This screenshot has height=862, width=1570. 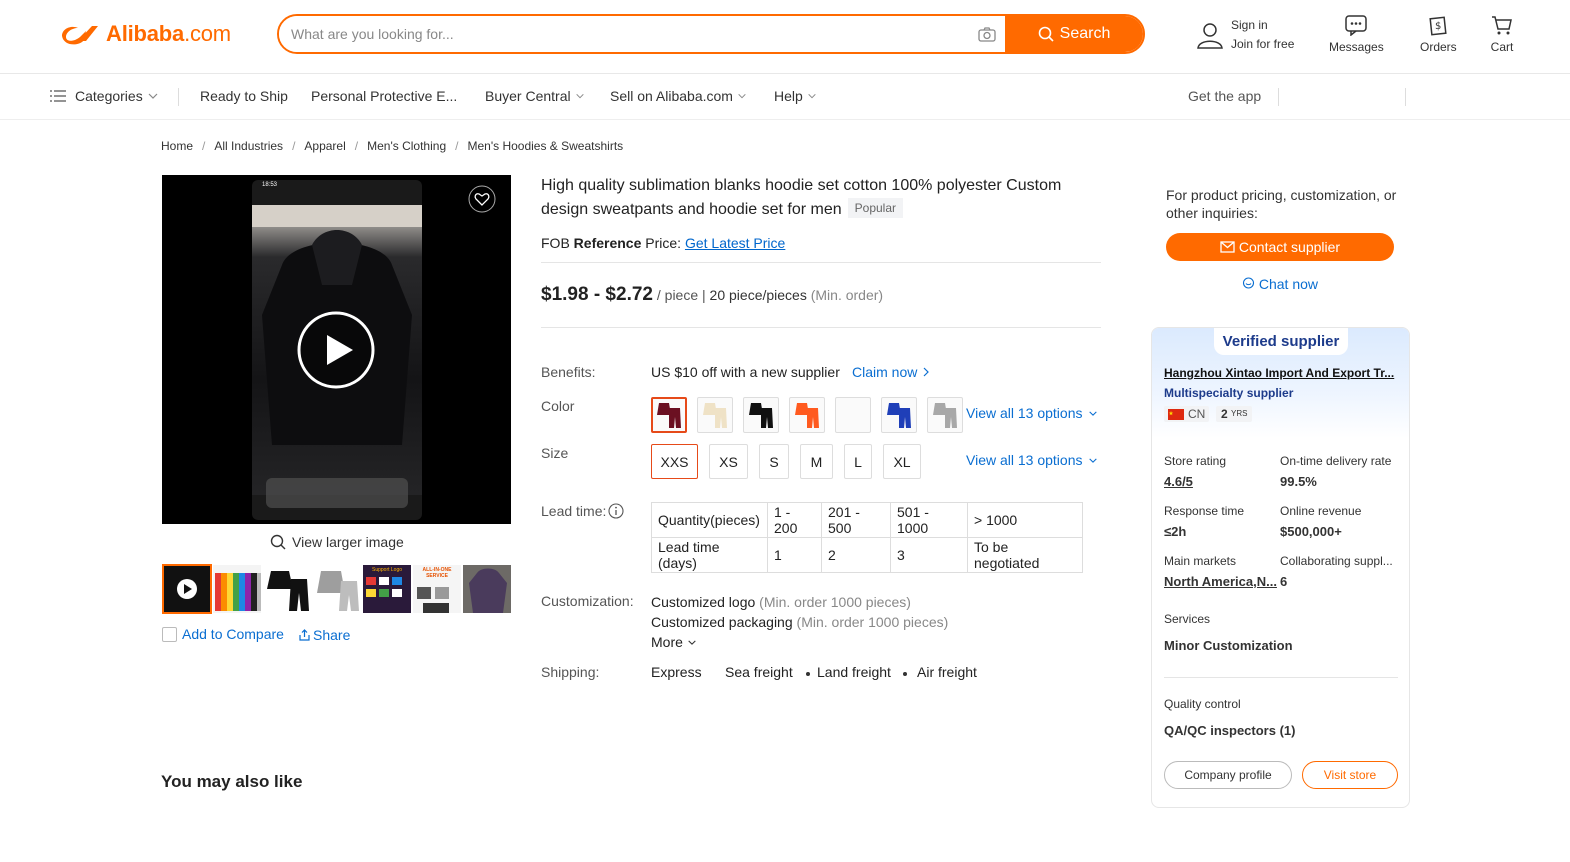 What do you see at coordinates (1350, 775) in the screenshot?
I see `visit-store-button: Visit store` at bounding box center [1350, 775].